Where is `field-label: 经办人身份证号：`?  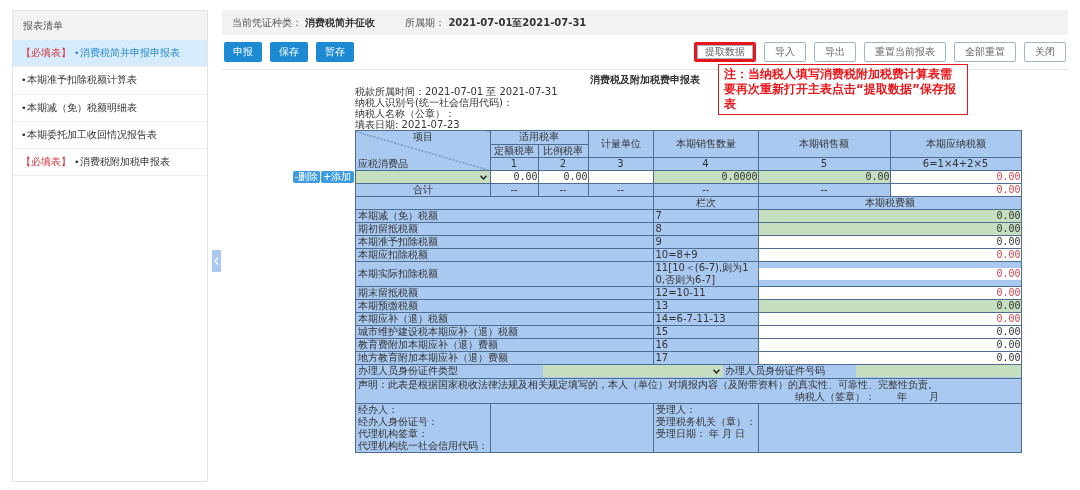 field-label: 经办人身份证号： is located at coordinates (398, 422).